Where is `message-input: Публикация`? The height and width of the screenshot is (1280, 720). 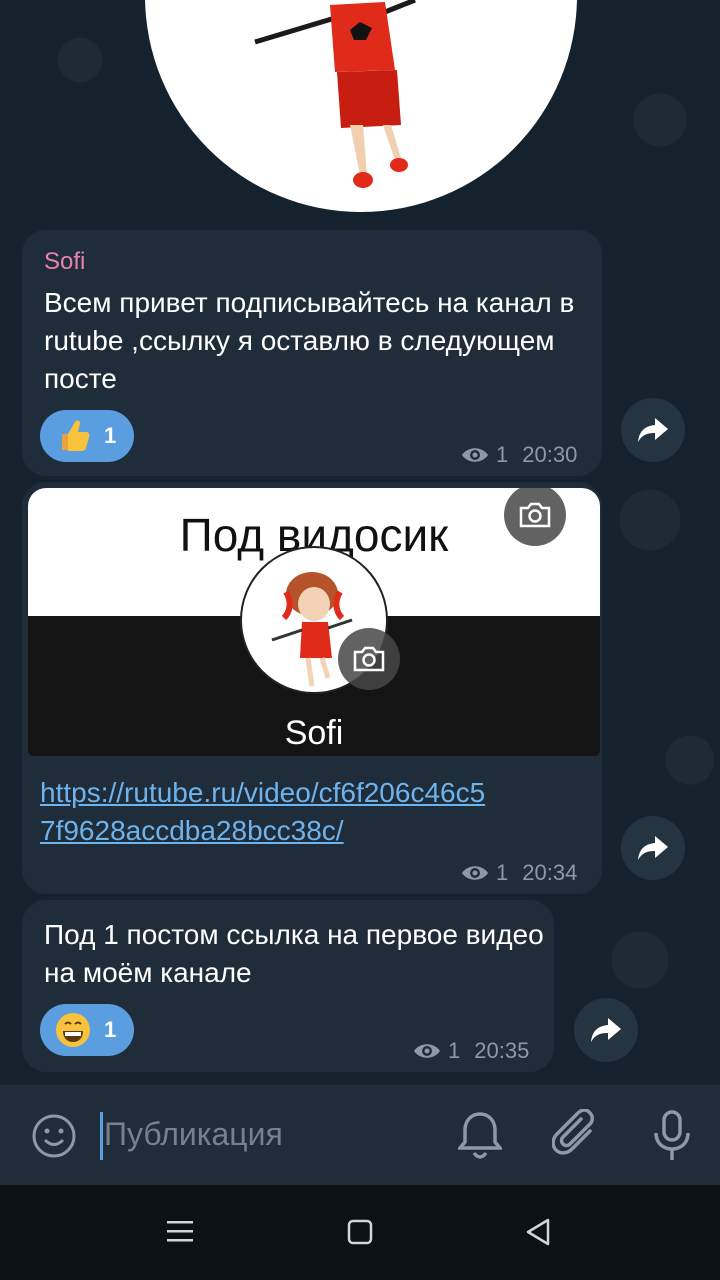
message-input: Публикация is located at coordinates (193, 1134).